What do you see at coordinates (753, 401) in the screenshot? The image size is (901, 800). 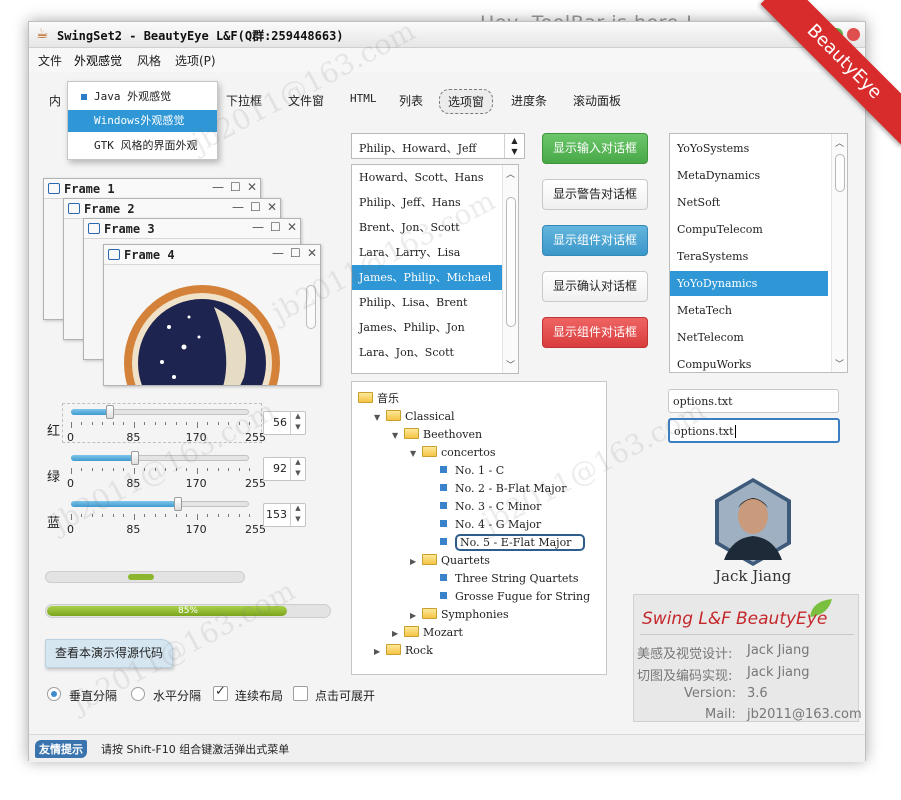 I see `options-text-field: options.txt` at bounding box center [753, 401].